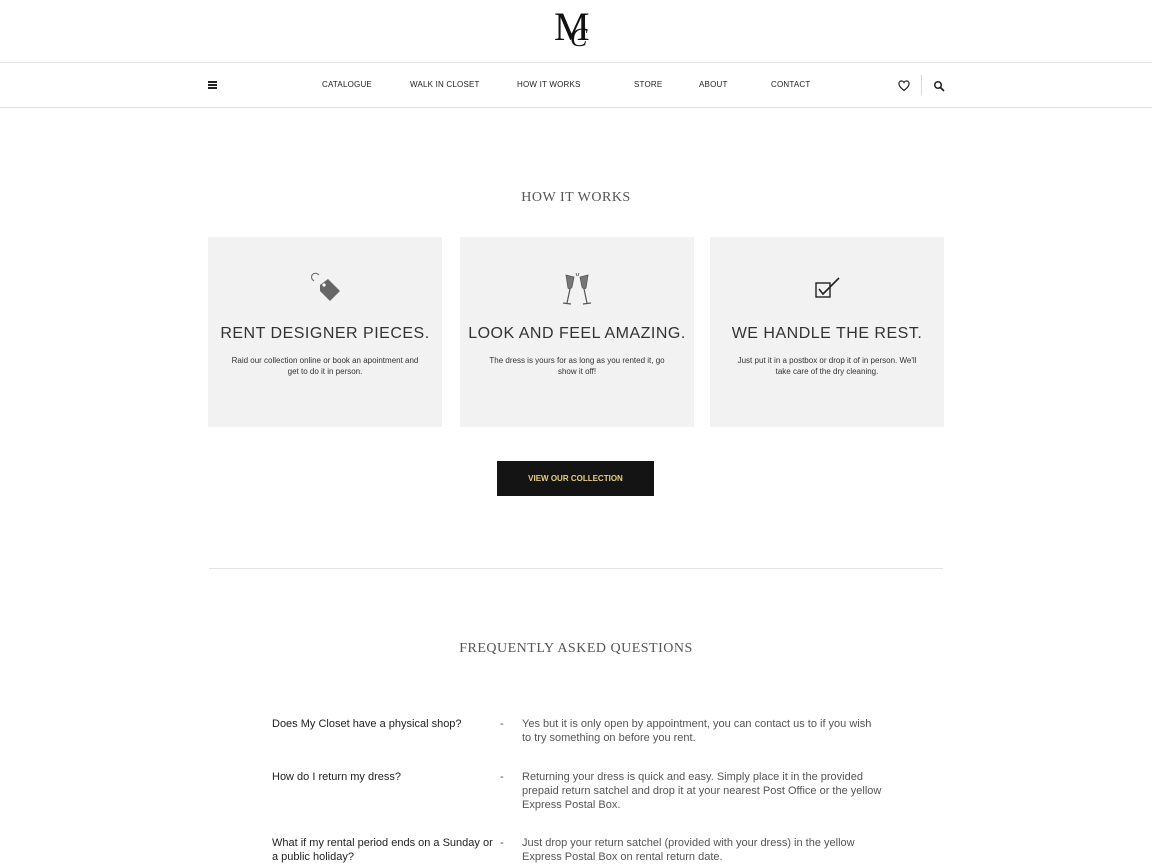  I want to click on faq-title: FREQUENTLY ASKED QUESTIONS, so click(576, 648).